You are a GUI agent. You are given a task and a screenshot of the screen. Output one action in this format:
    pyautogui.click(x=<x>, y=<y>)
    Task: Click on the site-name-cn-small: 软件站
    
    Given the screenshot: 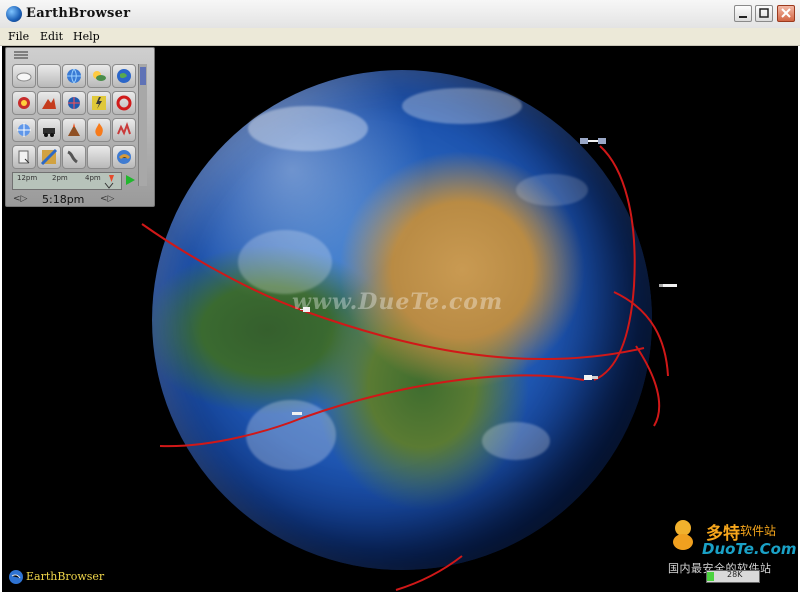 What is the action you would take?
    pyautogui.click(x=758, y=531)
    